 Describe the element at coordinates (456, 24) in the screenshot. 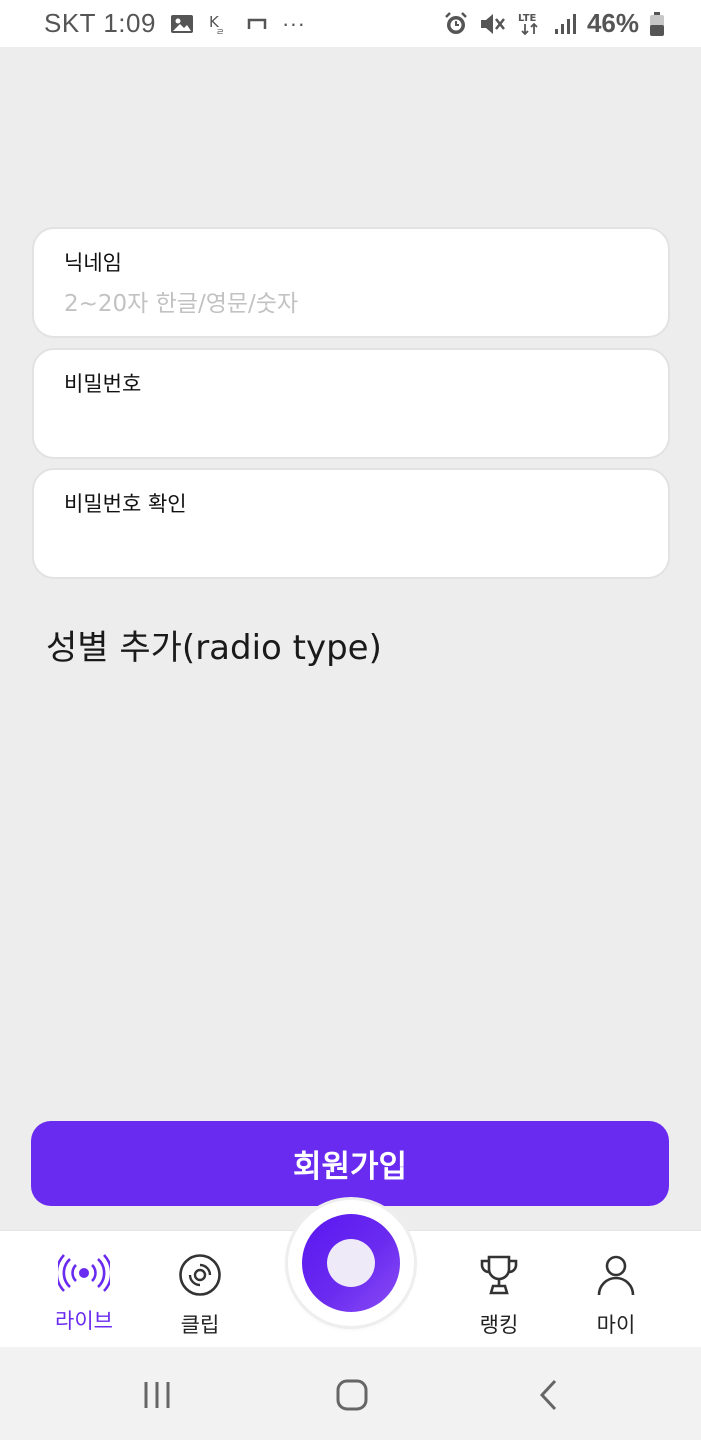

I see `alarm-icon` at that location.